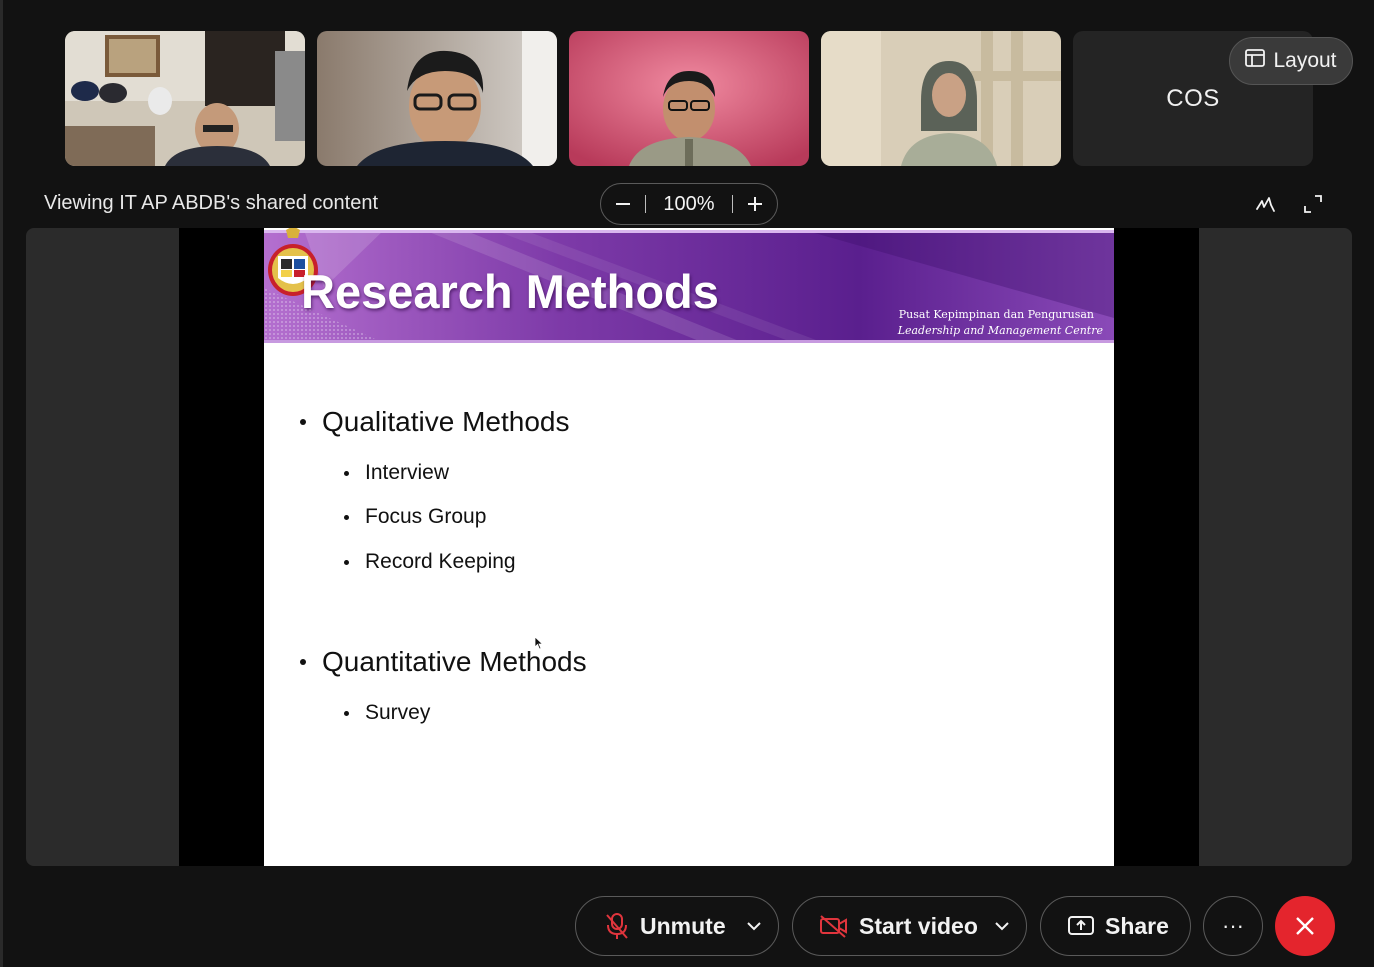 Image resolution: width=1374 pixels, height=967 pixels. I want to click on slide-bullet-heading: Quantitative Methods, so click(443, 662).